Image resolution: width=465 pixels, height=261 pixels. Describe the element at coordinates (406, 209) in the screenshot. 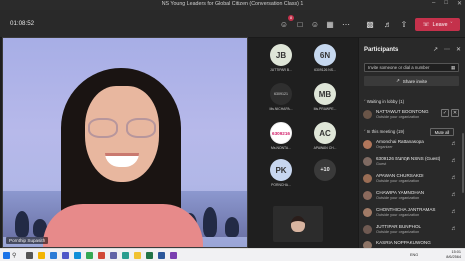

I see `participant-name: CHONTHICHA JANTRAMAS` at that location.